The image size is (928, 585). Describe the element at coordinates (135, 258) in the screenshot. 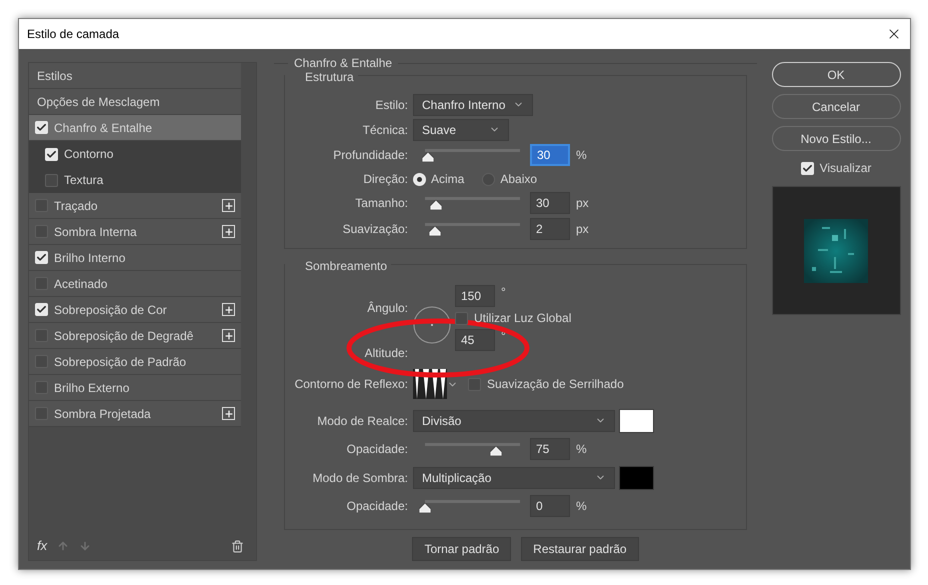

I see `style-item: Brilho Interno` at that location.